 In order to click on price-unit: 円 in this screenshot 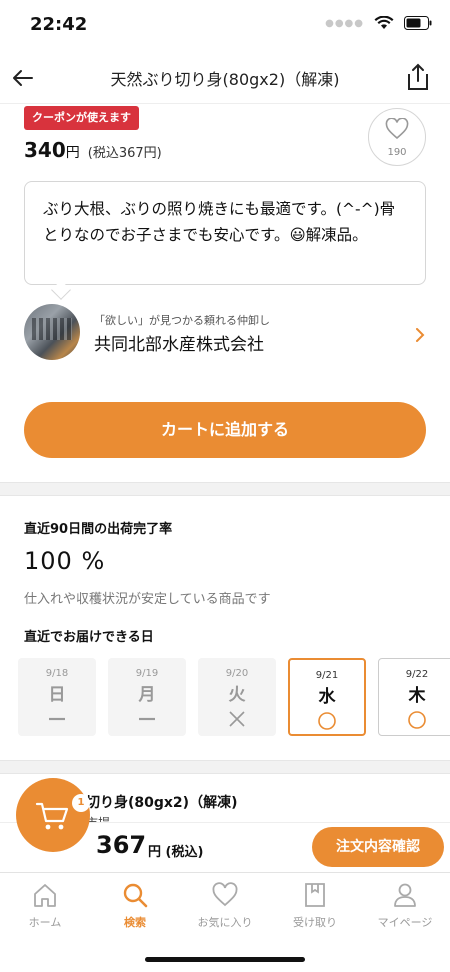, I will do `click(72, 153)`.